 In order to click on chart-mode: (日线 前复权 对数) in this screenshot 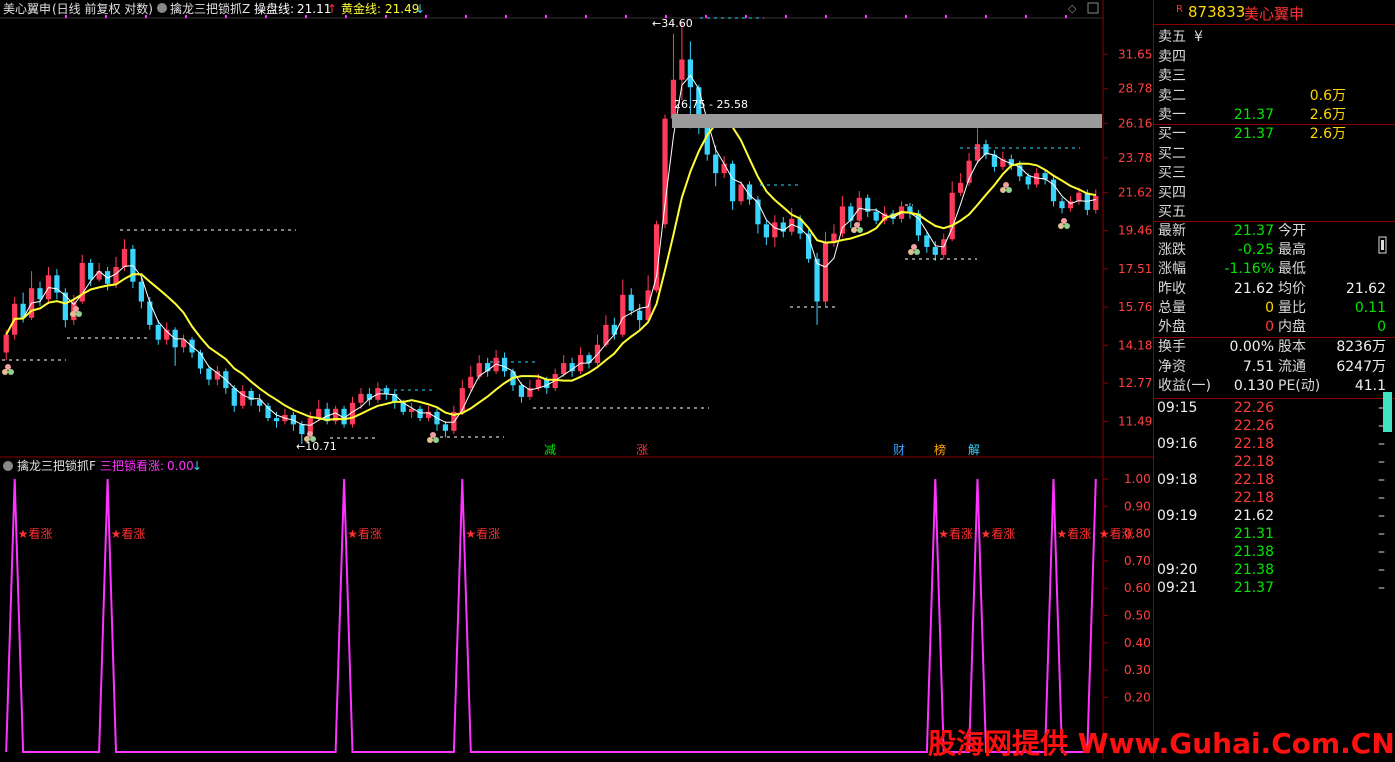, I will do `click(102, 8)`.